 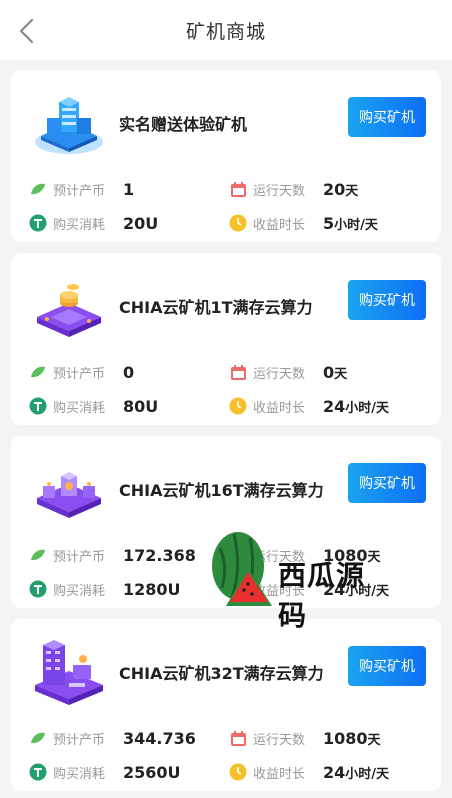 What do you see at coordinates (159, 738) in the screenshot?
I see `estimated-output-value: 344.736` at bounding box center [159, 738].